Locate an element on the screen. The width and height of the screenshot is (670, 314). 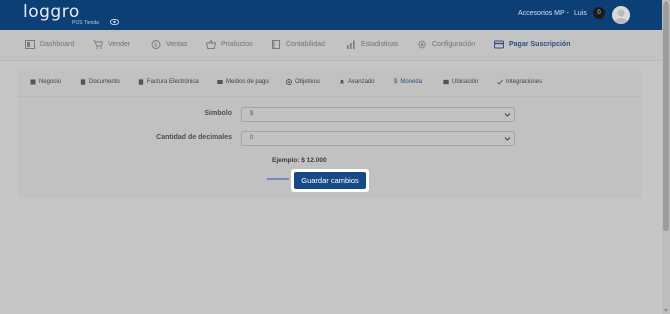
currency-example: Ejemplo: $ 12.000 is located at coordinates (299, 160).